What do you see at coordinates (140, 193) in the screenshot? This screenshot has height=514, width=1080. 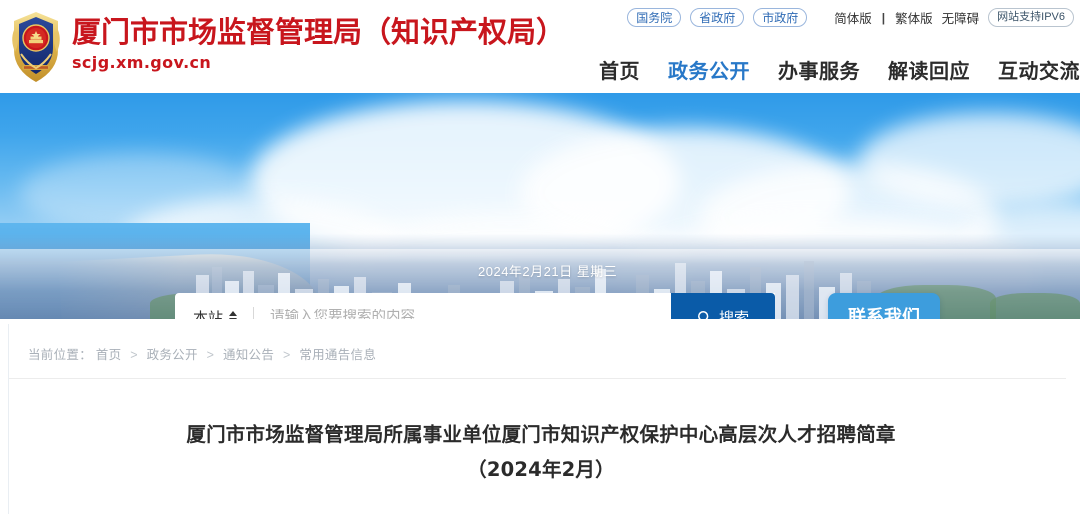 I see `cloud-shape` at bounding box center [140, 193].